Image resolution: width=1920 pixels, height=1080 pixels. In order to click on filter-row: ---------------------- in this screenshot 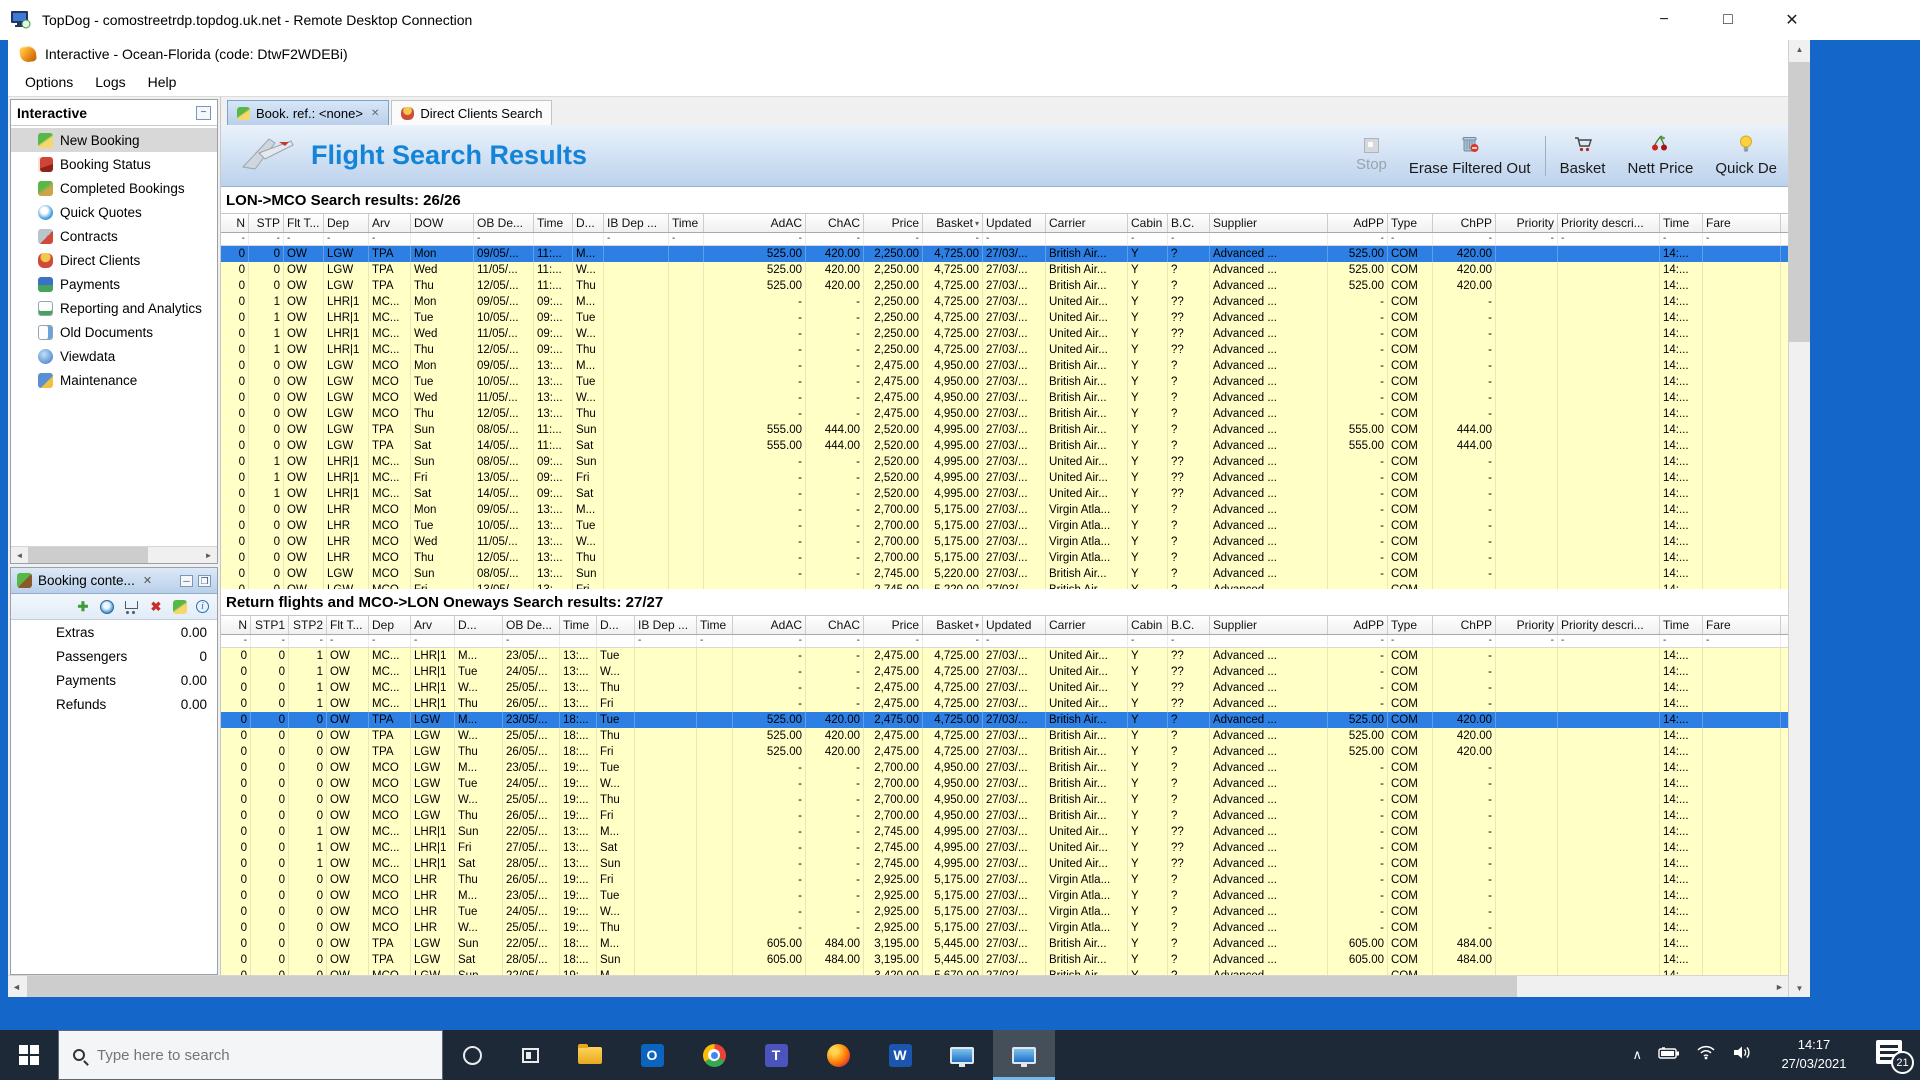, I will do `click(1004, 239)`.